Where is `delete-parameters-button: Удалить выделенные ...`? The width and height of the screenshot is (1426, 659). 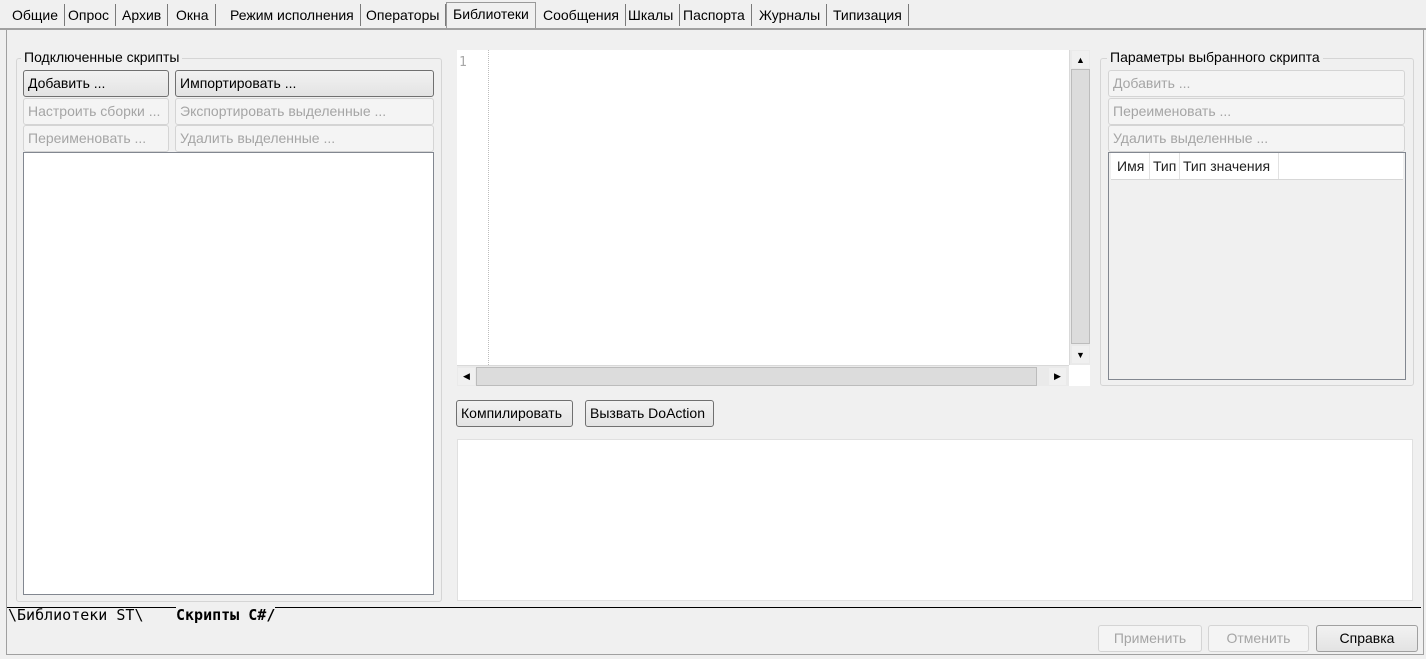
delete-parameters-button: Удалить выделенные ... is located at coordinates (1256, 138).